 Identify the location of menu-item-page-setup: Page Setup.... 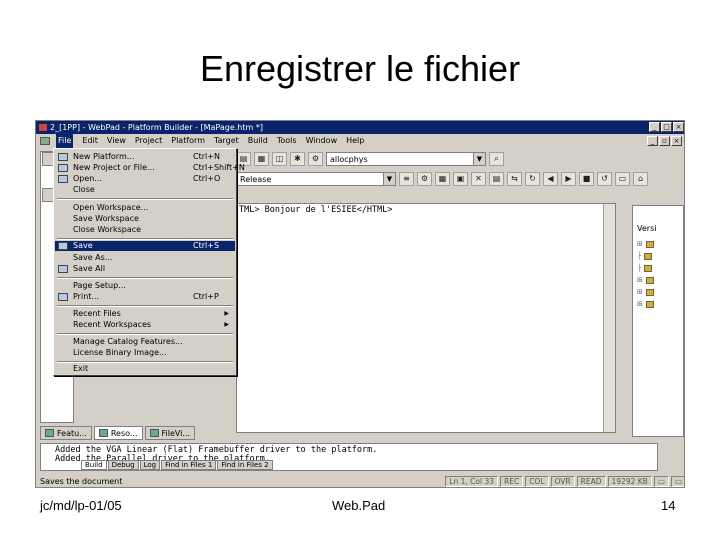
(145, 286).